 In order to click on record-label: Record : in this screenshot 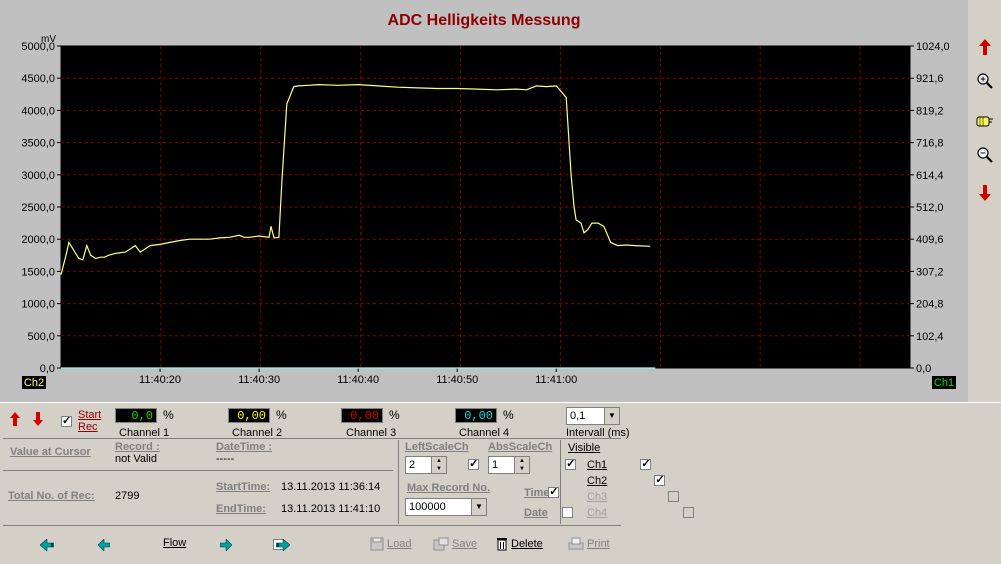, I will do `click(137, 447)`.